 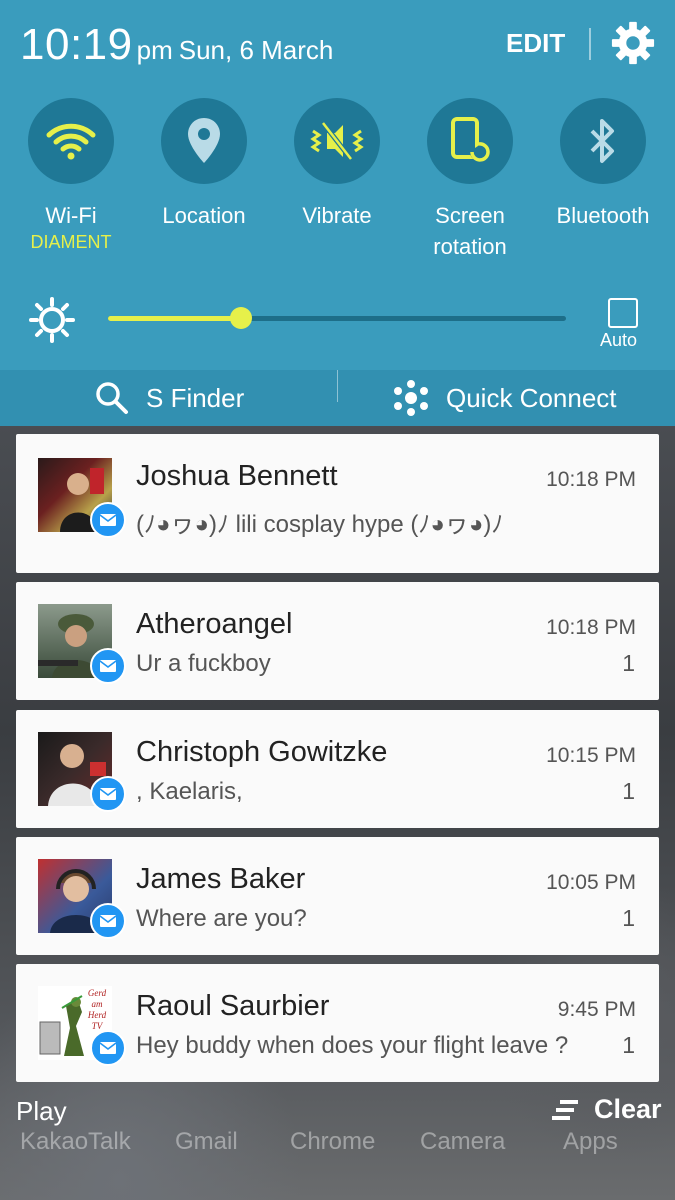 I want to click on clear-all-icon, so click(x=565, y=1109).